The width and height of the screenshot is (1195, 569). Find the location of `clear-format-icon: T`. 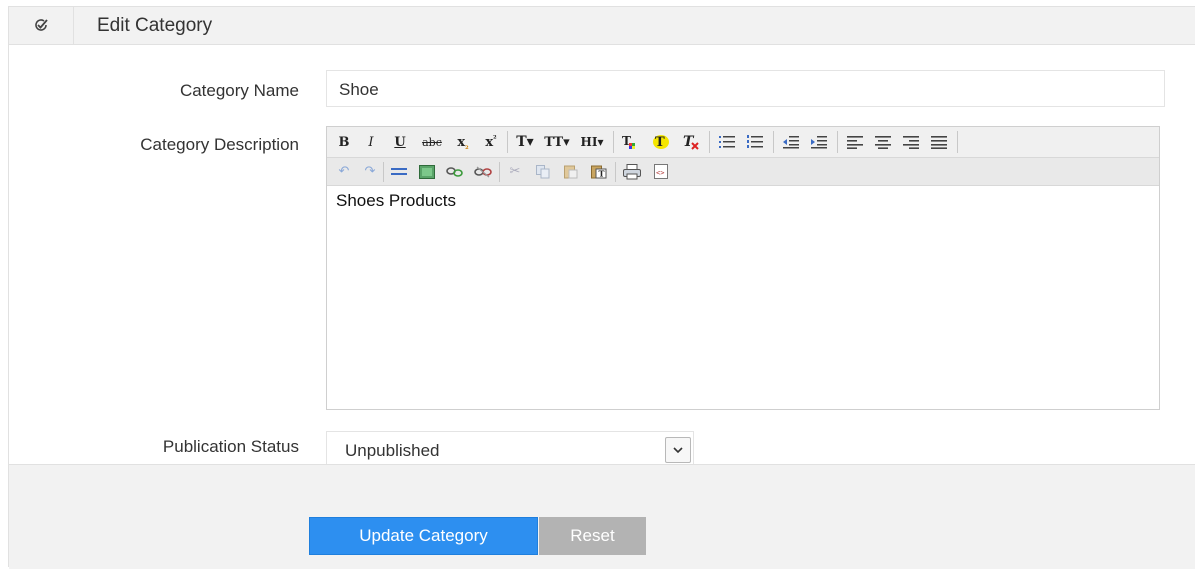

clear-format-icon: T is located at coordinates (691, 142).